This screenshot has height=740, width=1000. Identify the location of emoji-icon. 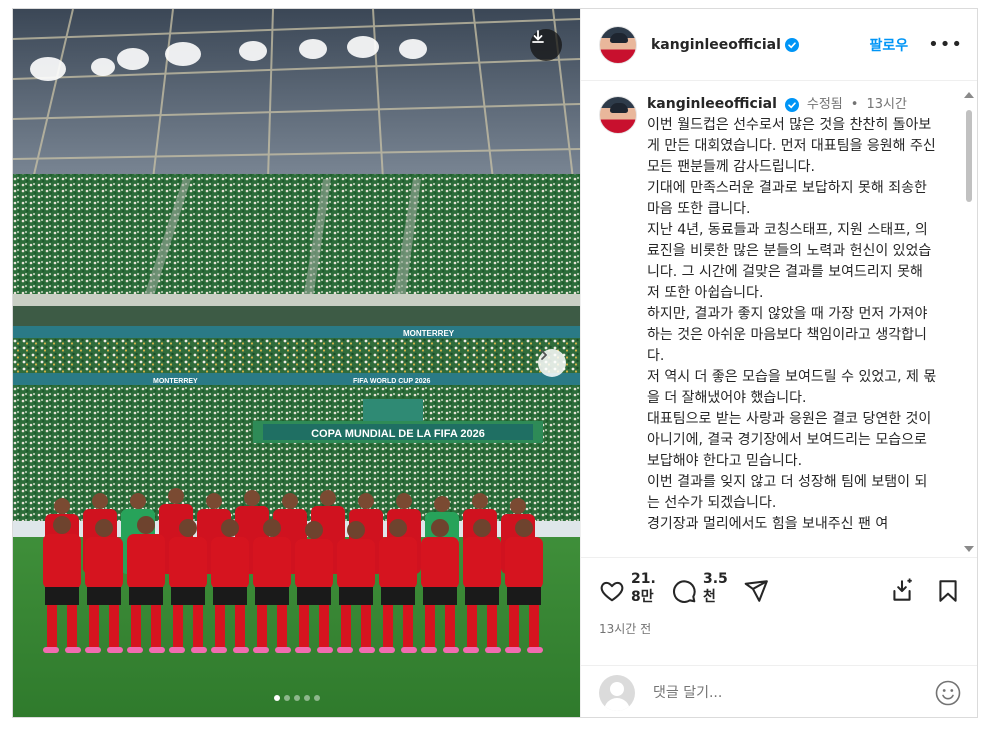
(948, 693).